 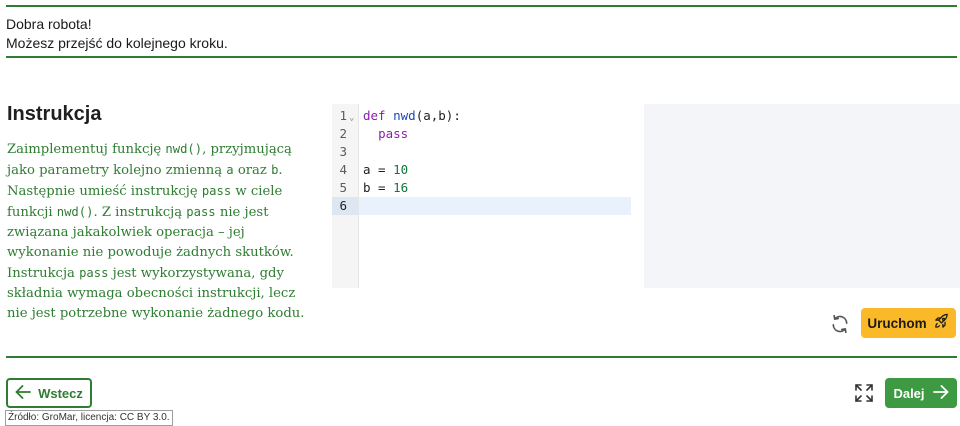 I want to click on rocket-icon, so click(x=941, y=323).